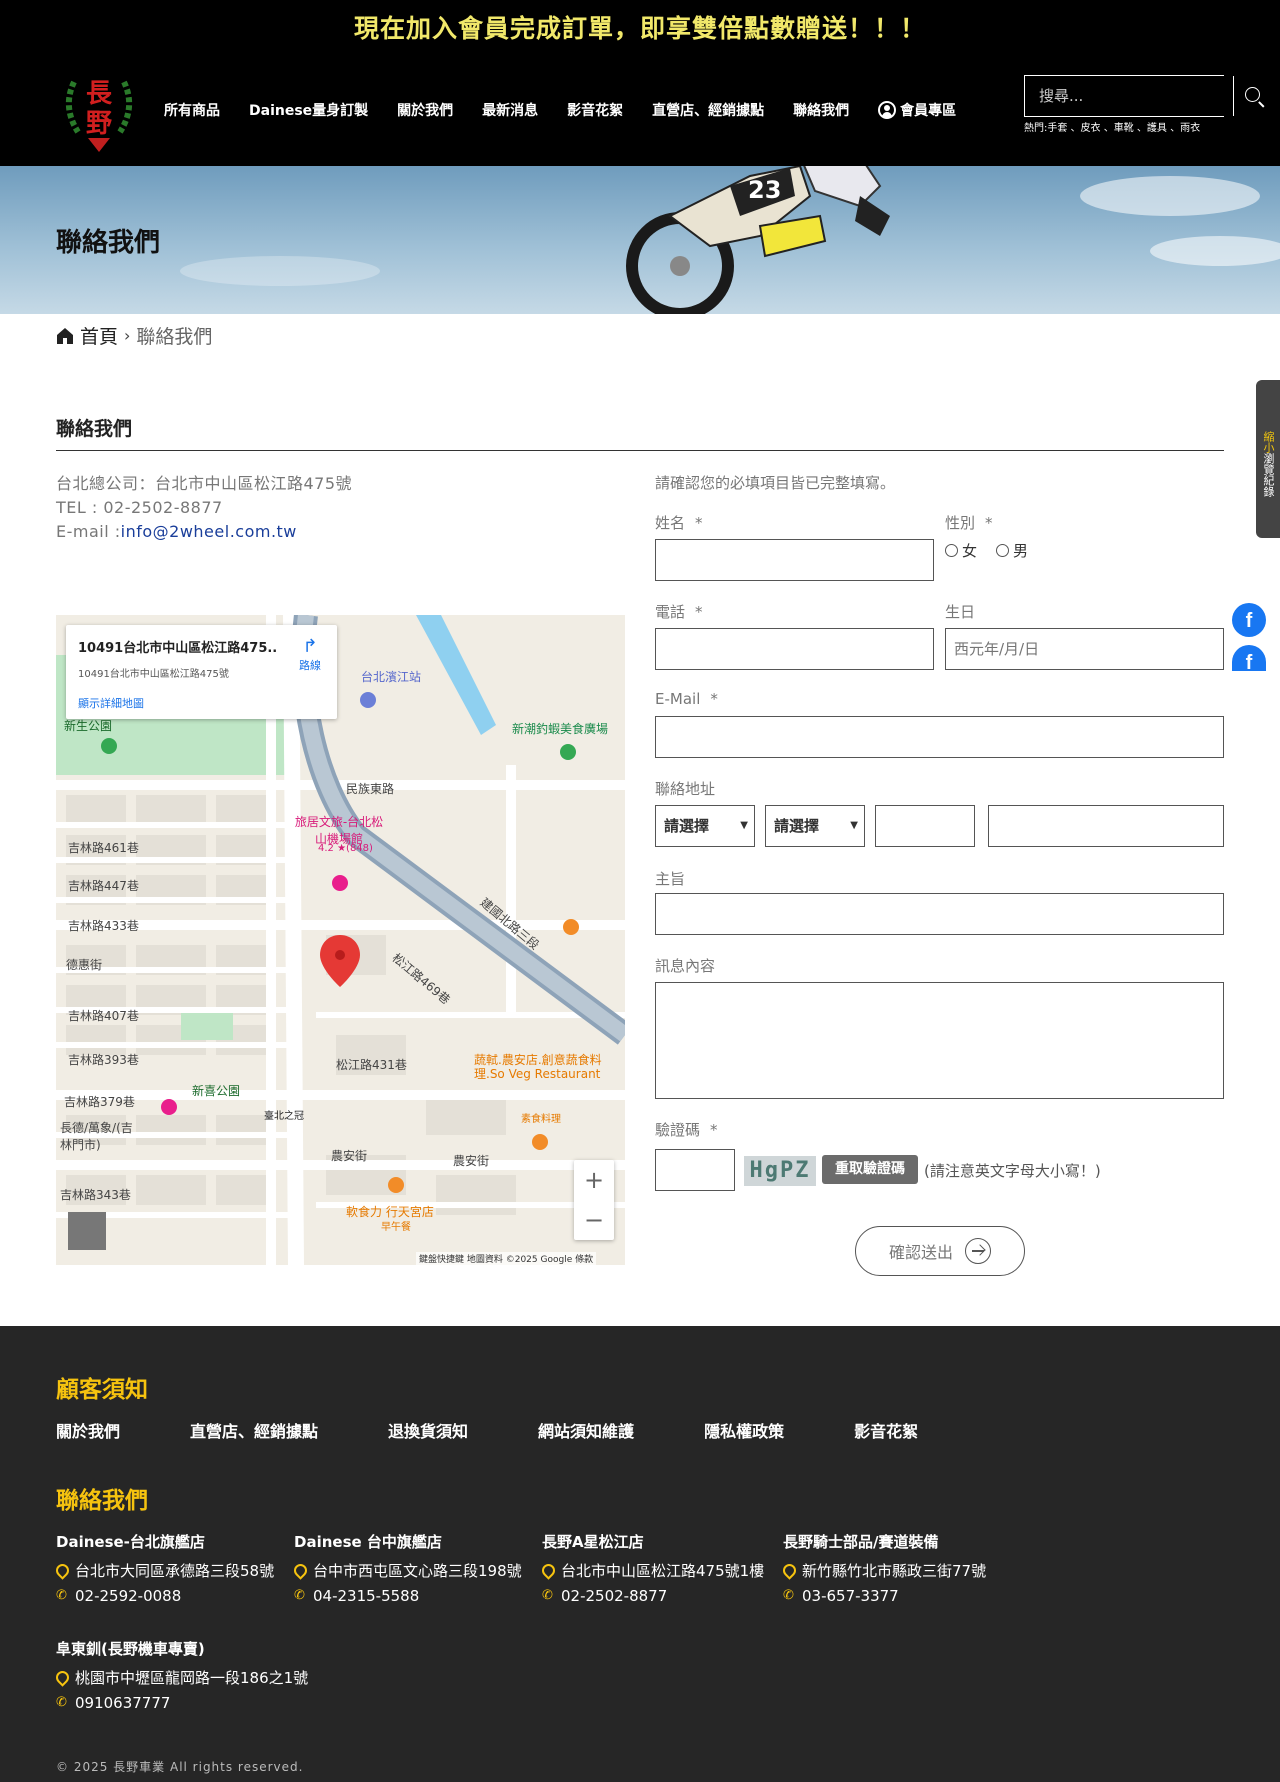  What do you see at coordinates (209, 531) in the screenshot?
I see `email-link: info@2wheel.com.tw` at bounding box center [209, 531].